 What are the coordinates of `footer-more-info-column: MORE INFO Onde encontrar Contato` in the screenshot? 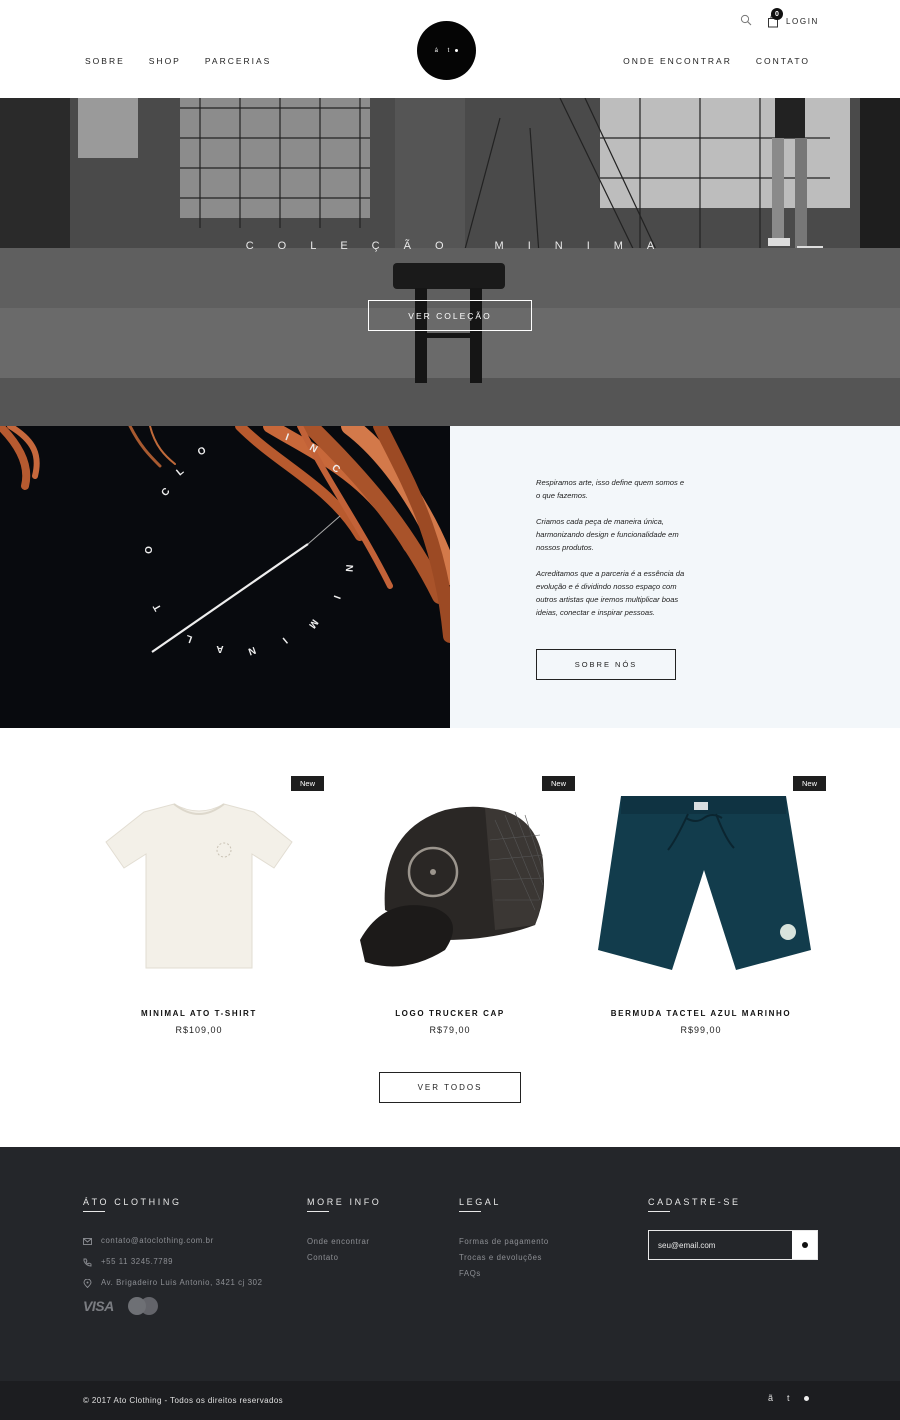 It's located at (344, 1231).